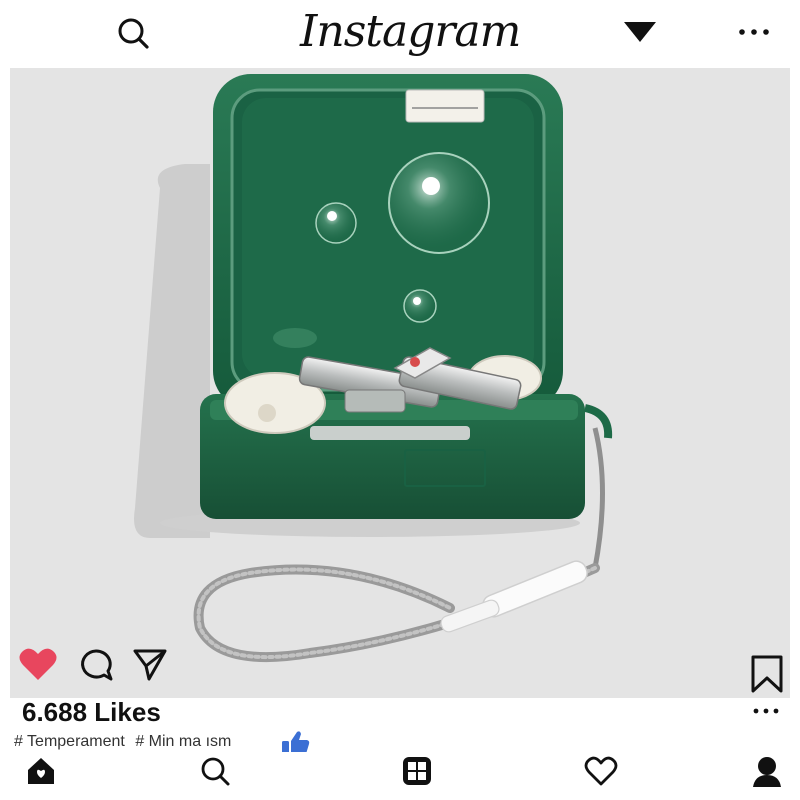  Describe the element at coordinates (767, 674) in the screenshot. I see `bookmark-icon` at that location.